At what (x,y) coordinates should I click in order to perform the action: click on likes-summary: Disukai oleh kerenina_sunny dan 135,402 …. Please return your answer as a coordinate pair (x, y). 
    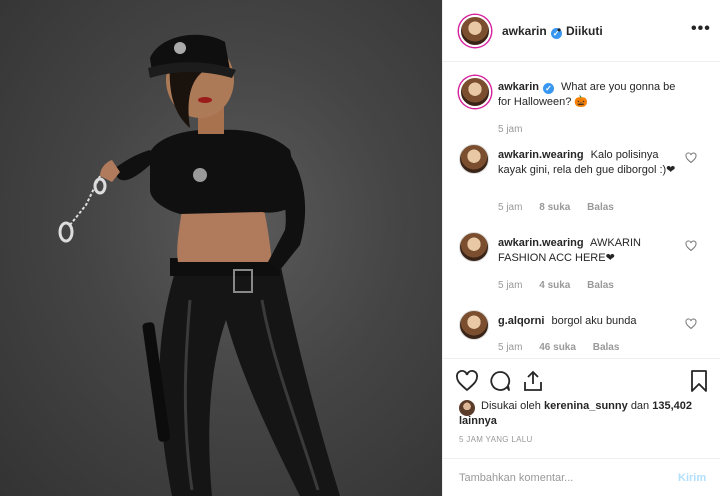
    Looking at the image, I should click on (579, 414).